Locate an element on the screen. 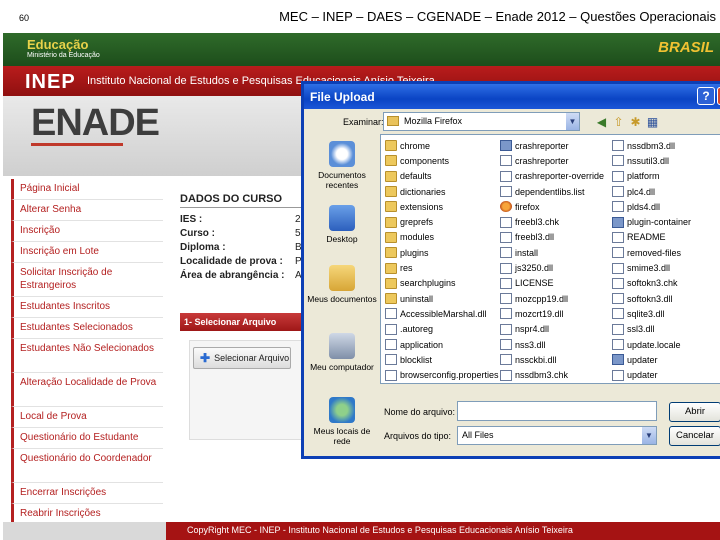  file-item: nss3.dll is located at coordinates (552, 344).